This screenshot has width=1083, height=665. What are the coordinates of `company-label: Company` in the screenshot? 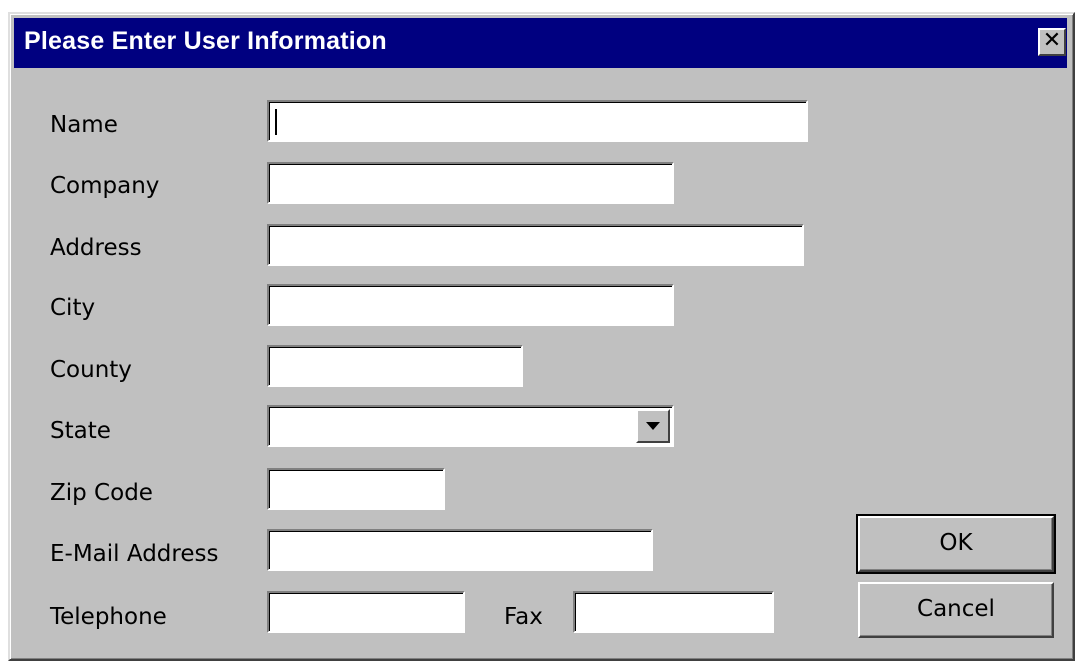 It's located at (105, 186).